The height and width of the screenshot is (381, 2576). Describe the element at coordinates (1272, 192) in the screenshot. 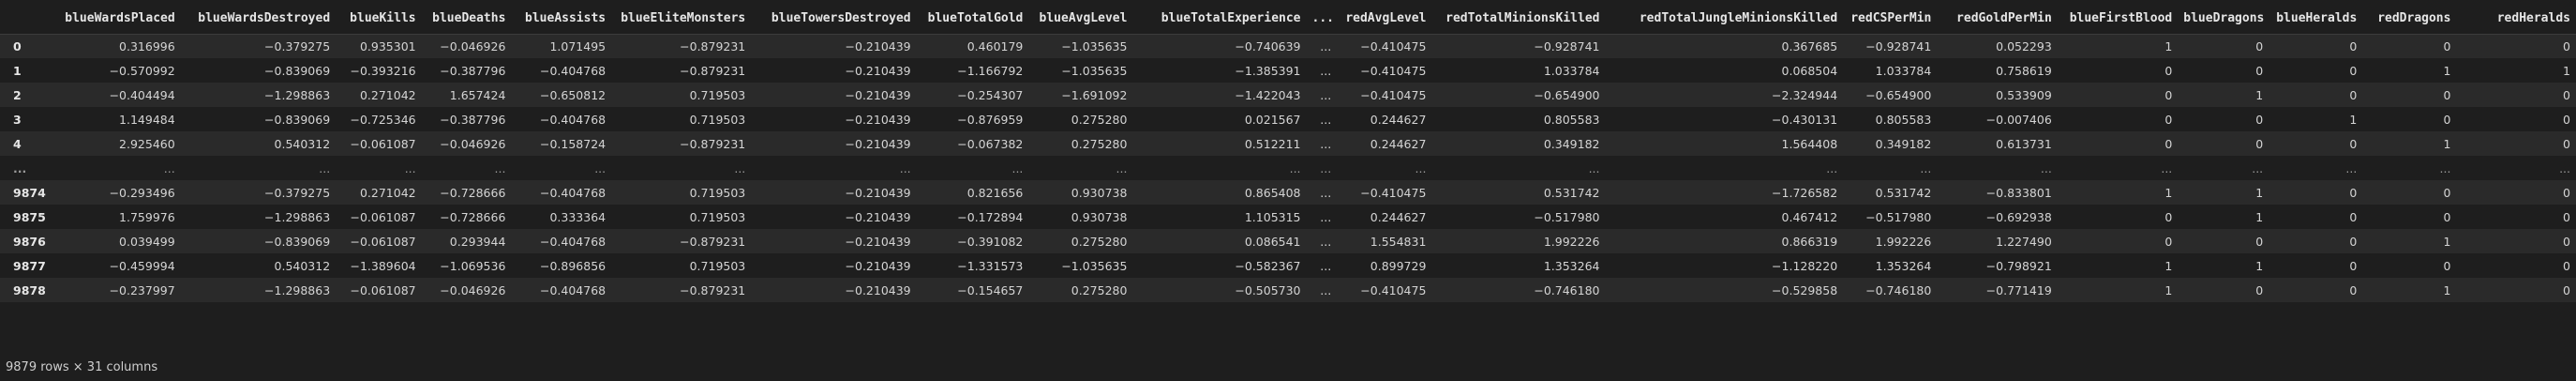

I see `table-cell: 0.865408` at that location.